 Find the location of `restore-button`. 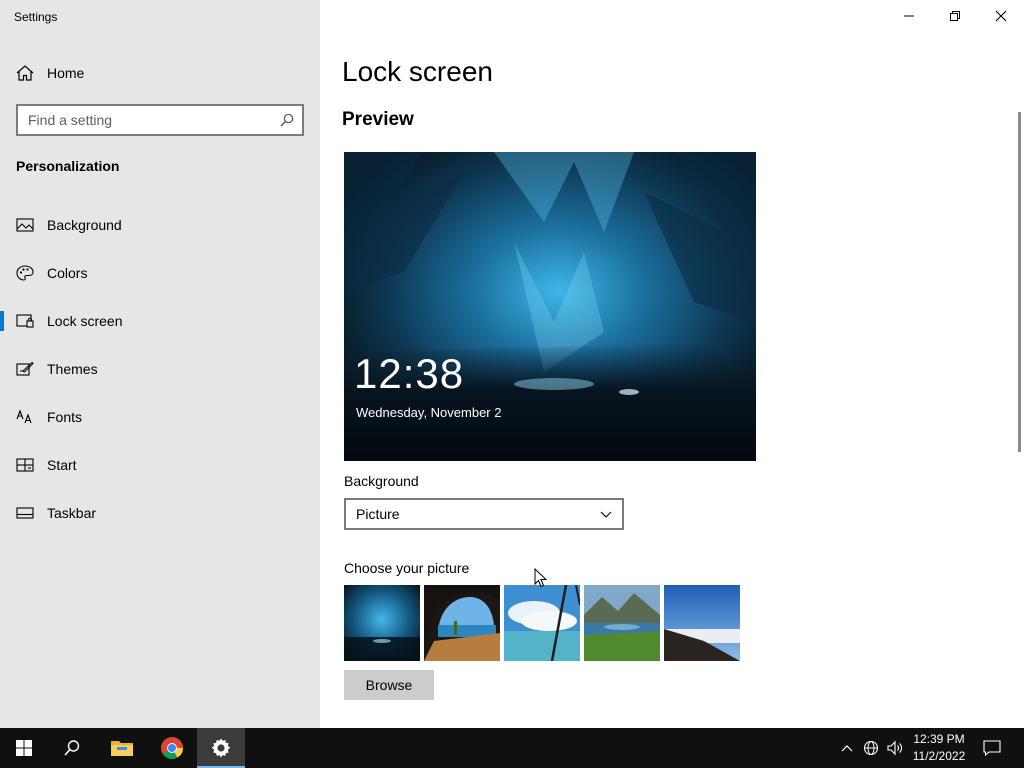

restore-button is located at coordinates (955, 16).